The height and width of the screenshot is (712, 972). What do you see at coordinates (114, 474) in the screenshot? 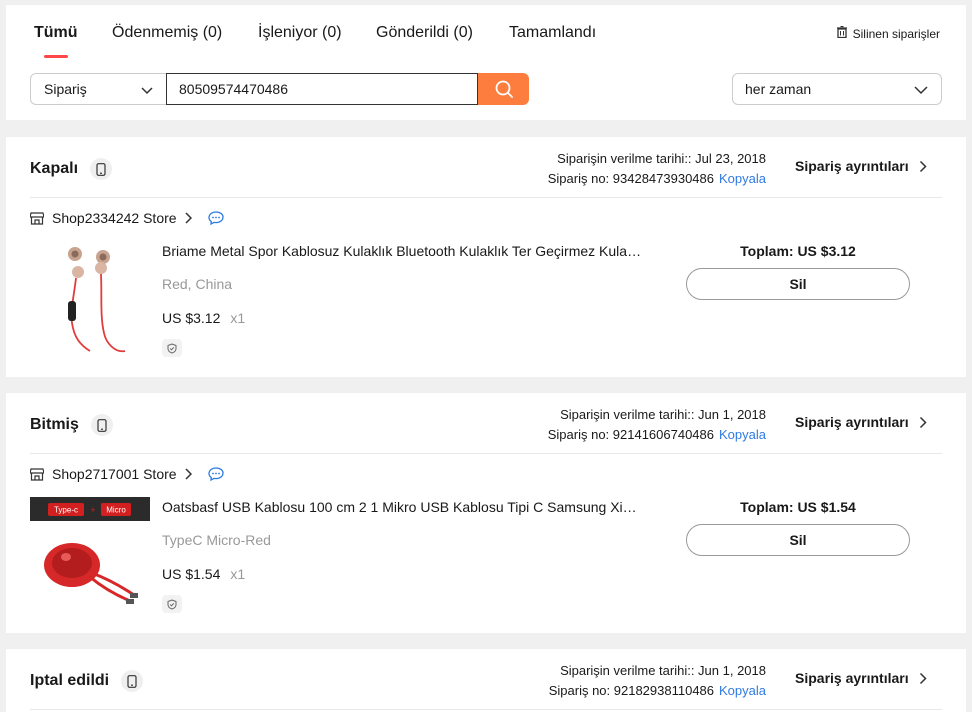
I see `store-name: Shop2717001 Store` at bounding box center [114, 474].